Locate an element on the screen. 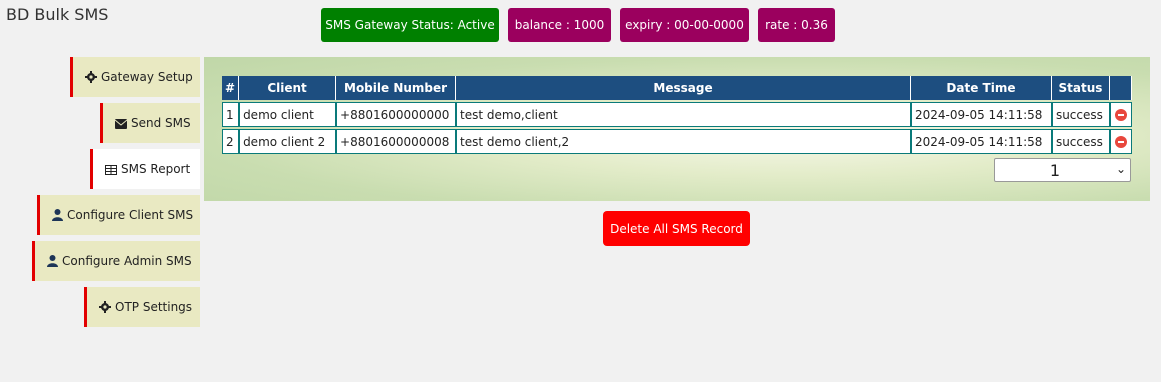  table-icon is located at coordinates (111, 170).